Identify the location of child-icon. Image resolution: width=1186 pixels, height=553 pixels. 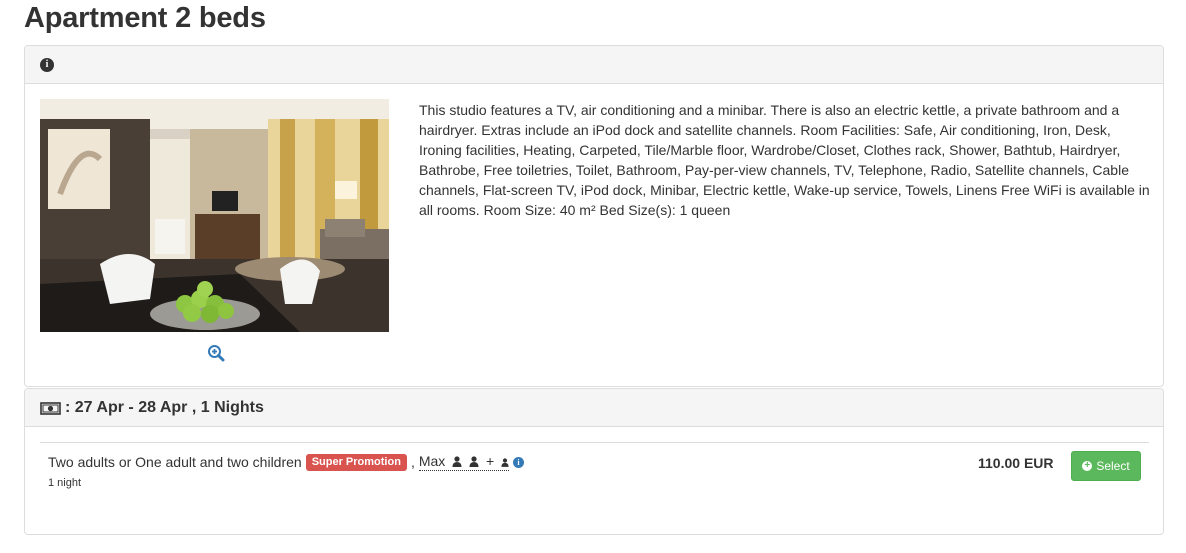
(505, 462).